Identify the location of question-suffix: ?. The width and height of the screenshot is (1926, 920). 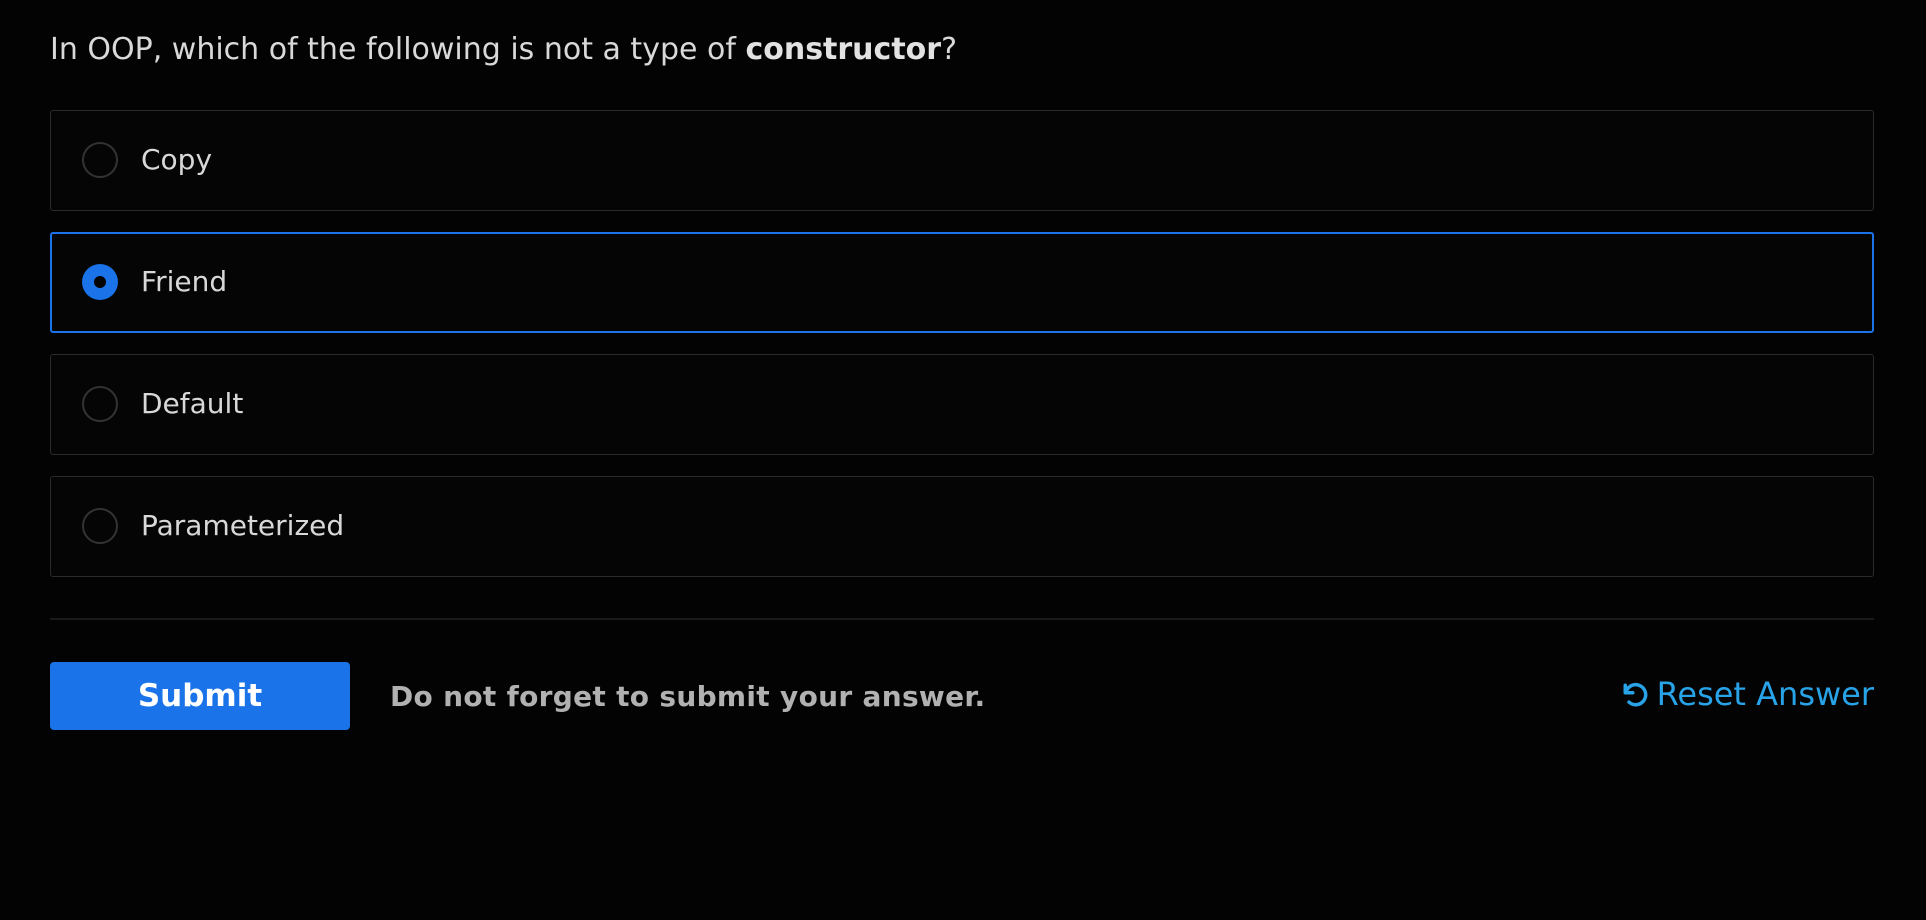
(949, 49).